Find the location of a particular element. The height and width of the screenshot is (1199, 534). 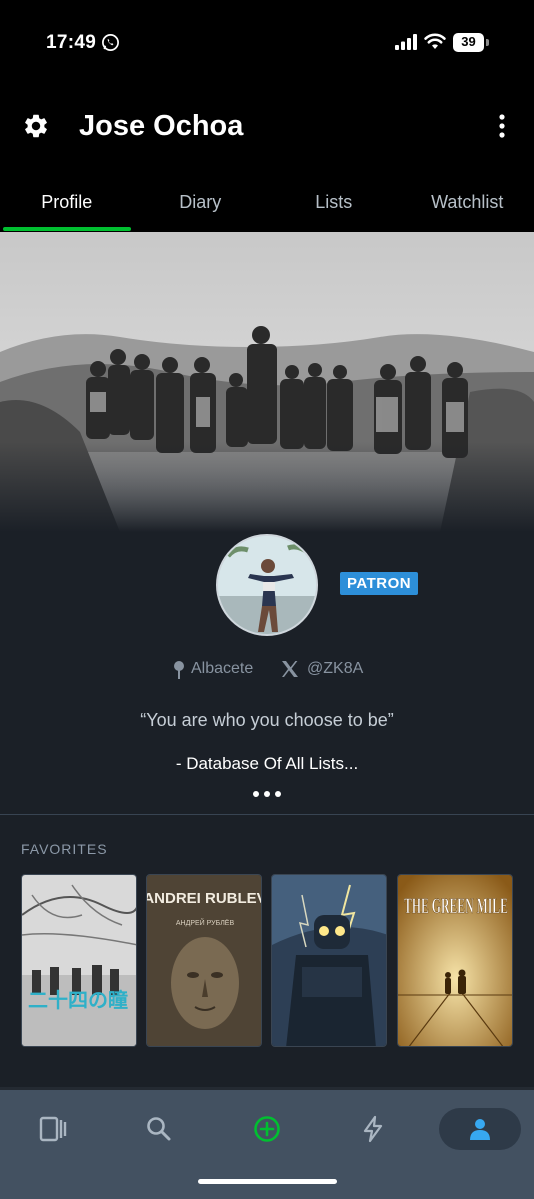

status-bar: 17:49 39 is located at coordinates (267, 45).